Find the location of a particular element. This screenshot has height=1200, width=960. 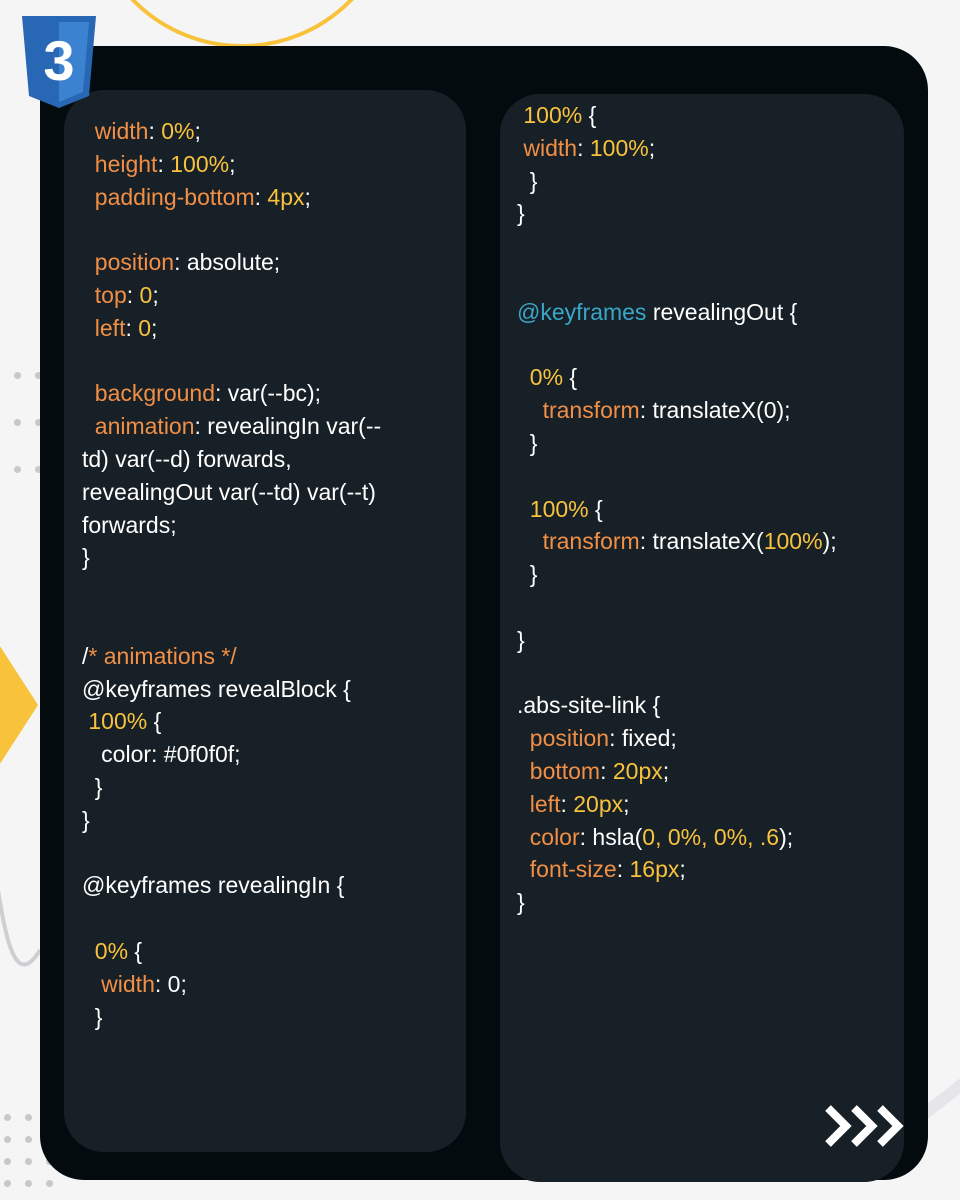

code-line: forwards; is located at coordinates (231, 525).